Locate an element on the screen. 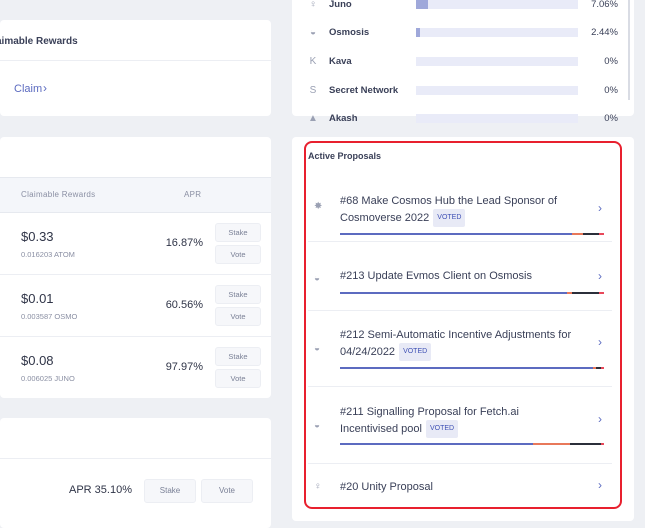 Image resolution: width=645 pixels, height=528 pixels. chain-row-kava: K Kava 0% is located at coordinates (457, 63).